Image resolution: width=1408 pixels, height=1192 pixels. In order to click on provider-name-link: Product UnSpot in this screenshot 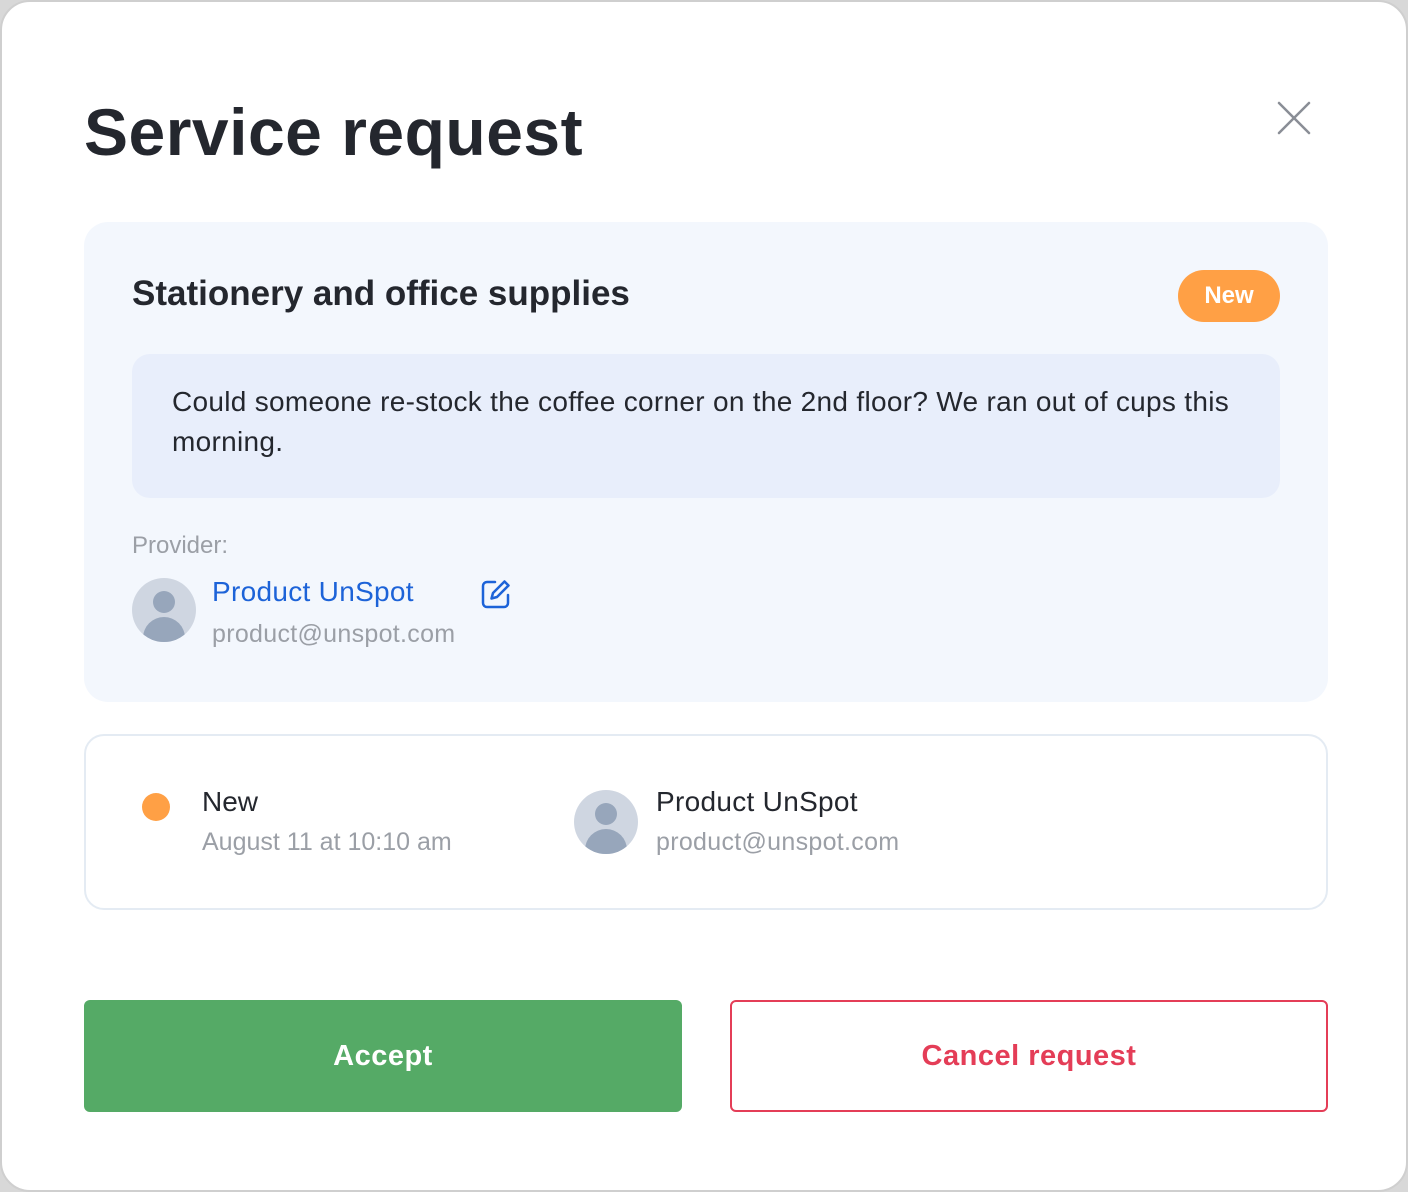, I will do `click(313, 592)`.